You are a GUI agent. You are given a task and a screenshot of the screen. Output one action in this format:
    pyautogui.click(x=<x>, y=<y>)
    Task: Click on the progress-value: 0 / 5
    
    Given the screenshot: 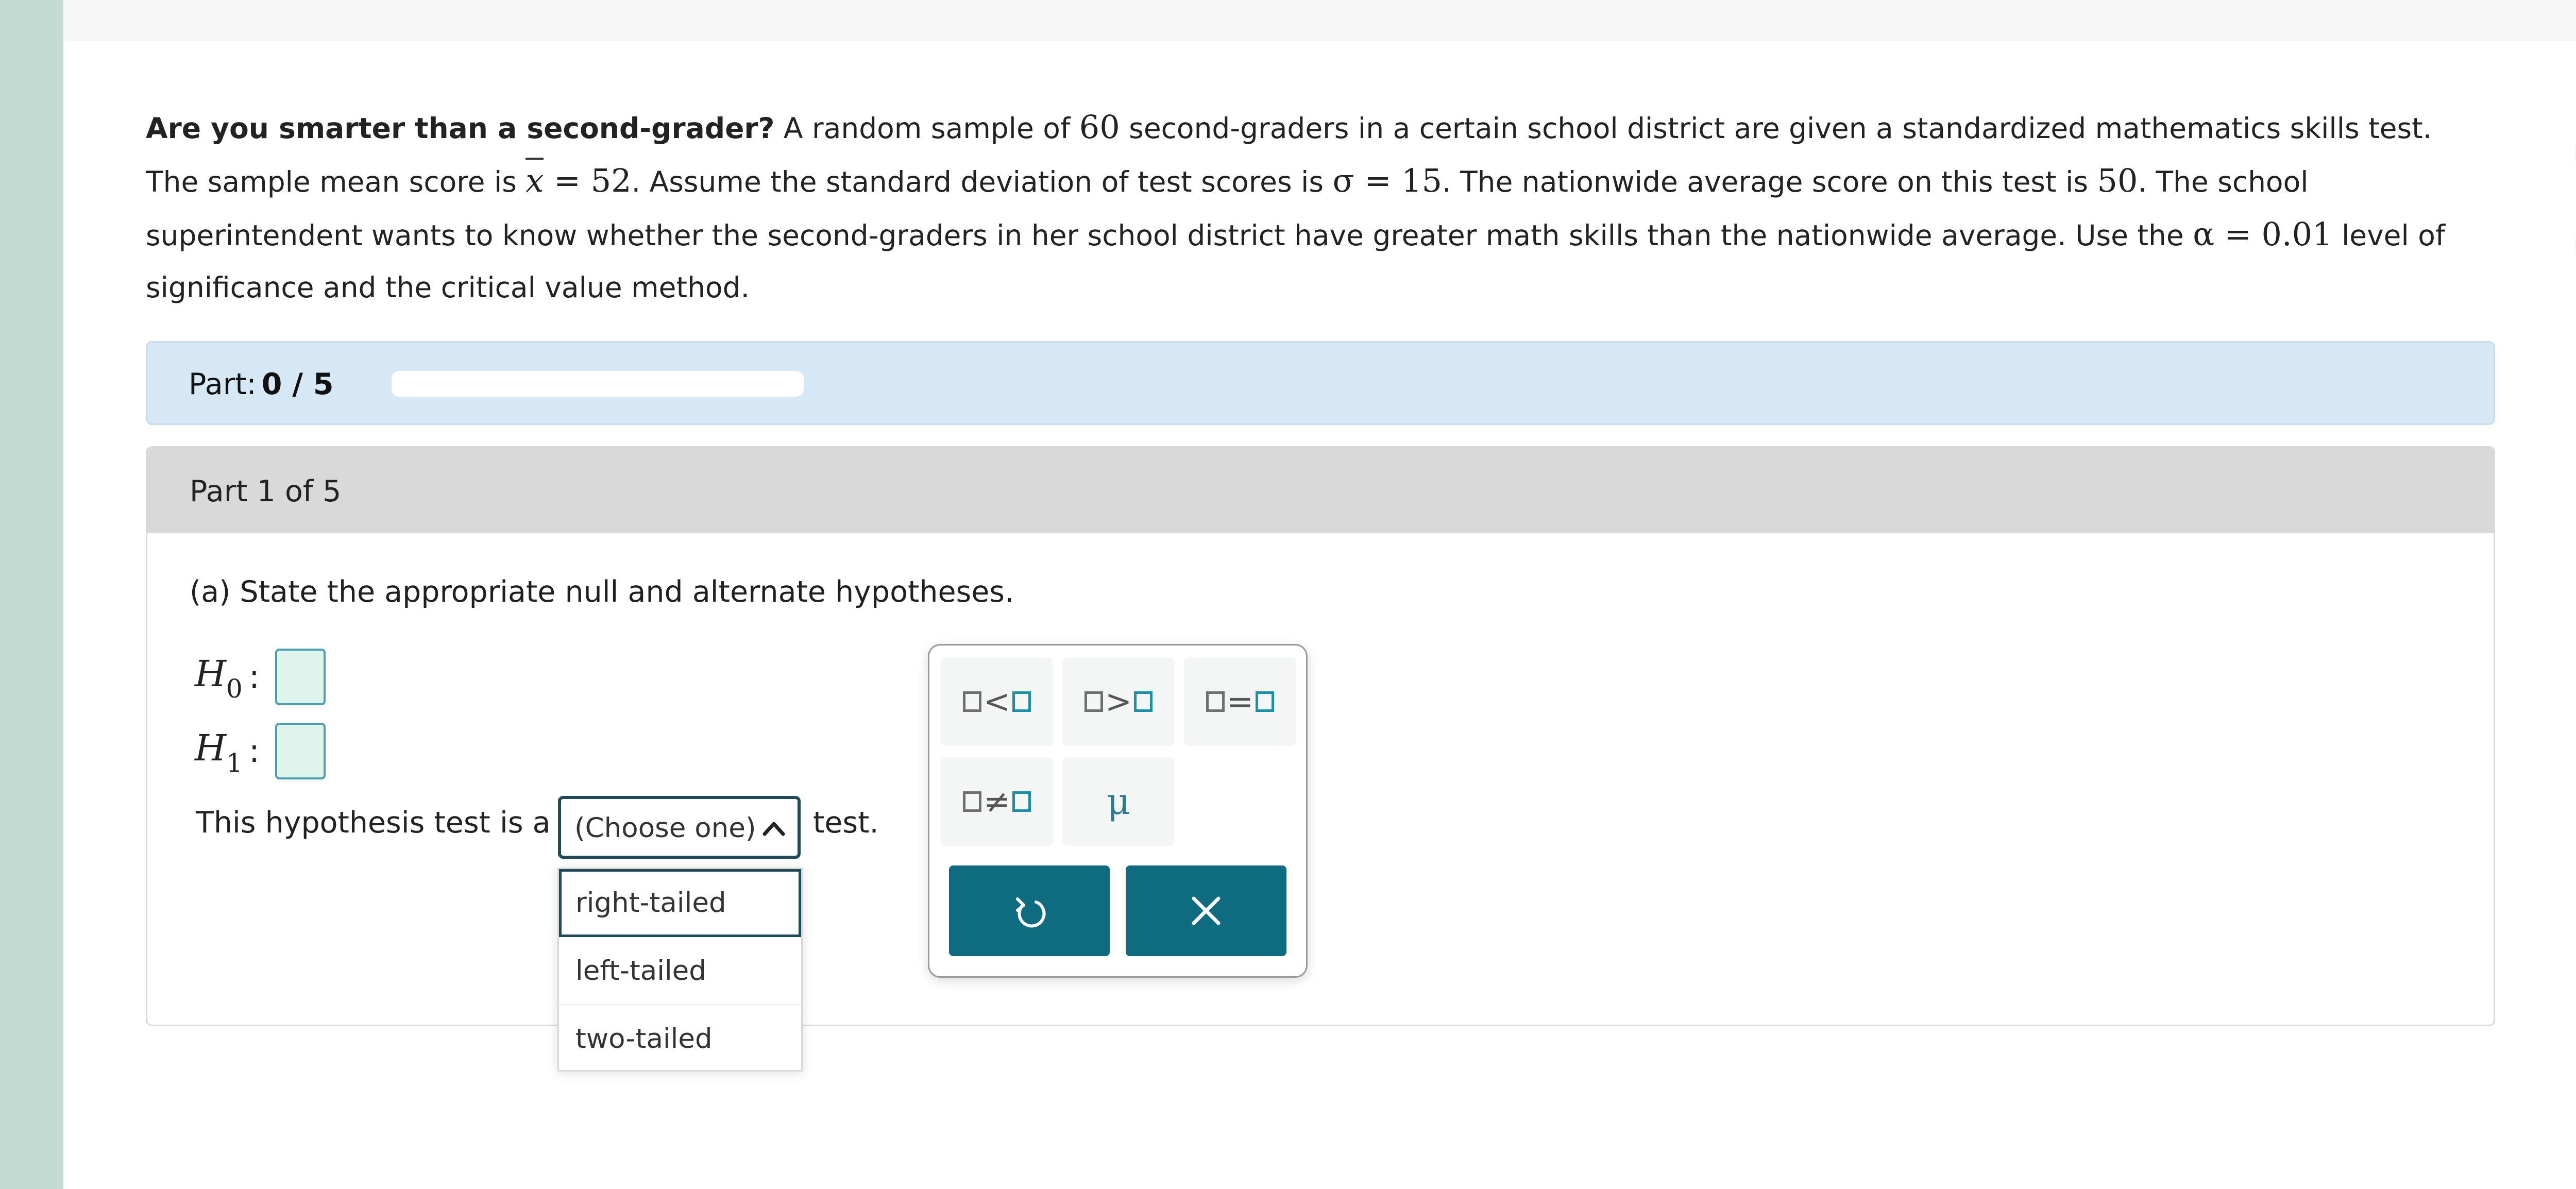 What is the action you would take?
    pyautogui.click(x=297, y=384)
    